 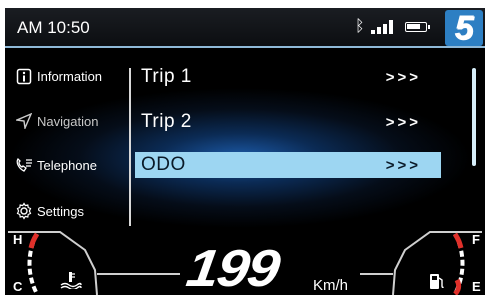 I want to click on fuel-pump-icon, so click(x=437, y=283).